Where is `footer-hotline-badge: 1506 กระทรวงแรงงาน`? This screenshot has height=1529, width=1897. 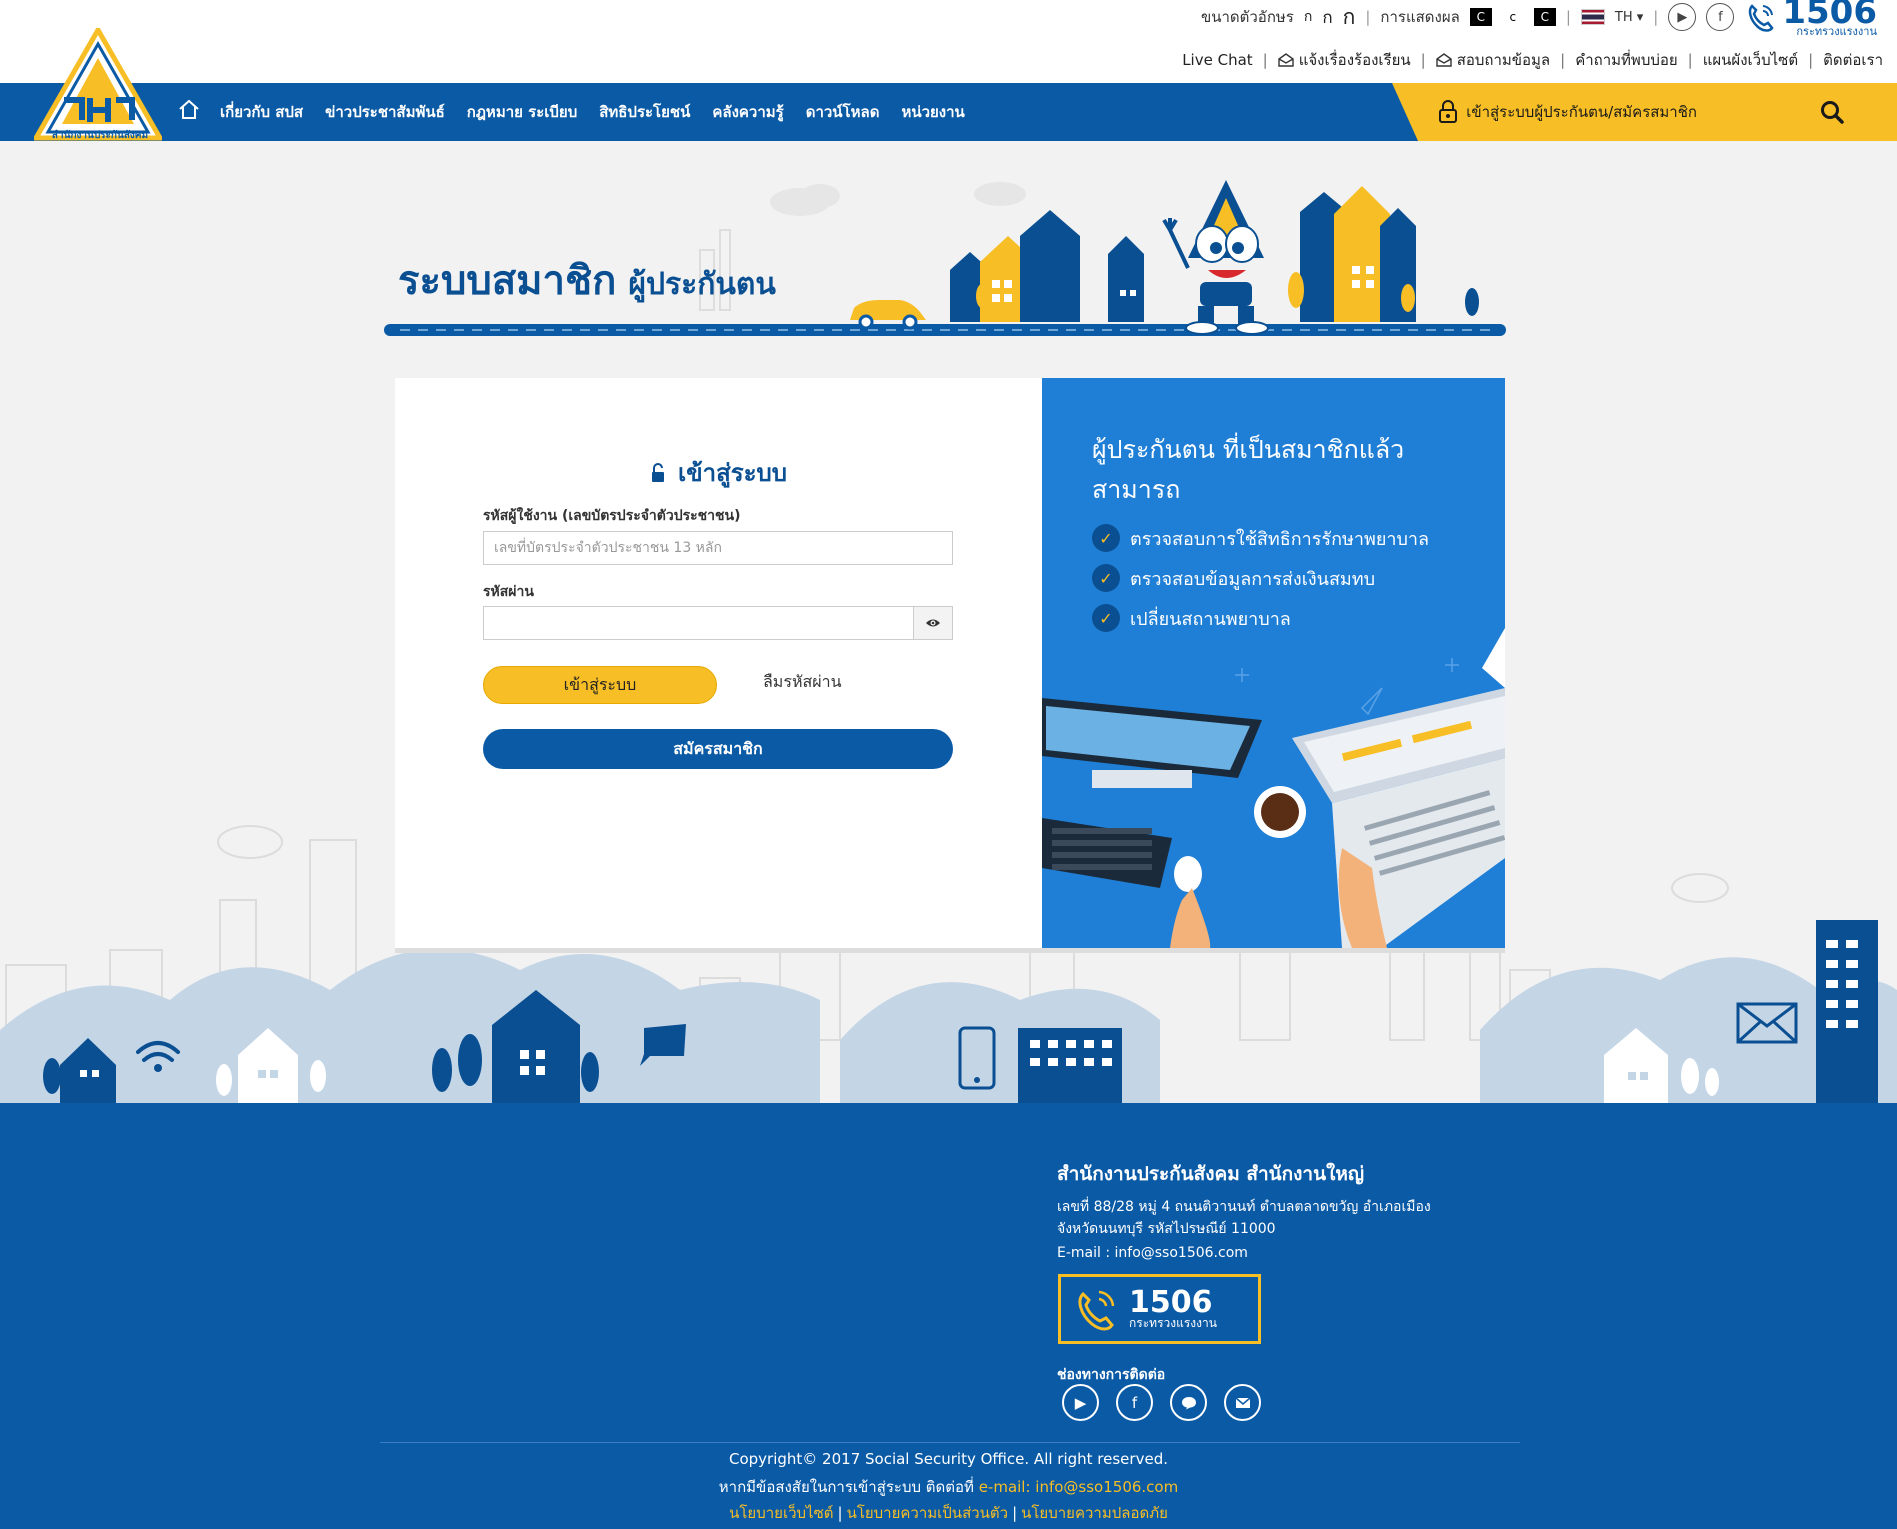
footer-hotline-badge: 1506 กระทรวงแรงงาน is located at coordinates (1159, 1309).